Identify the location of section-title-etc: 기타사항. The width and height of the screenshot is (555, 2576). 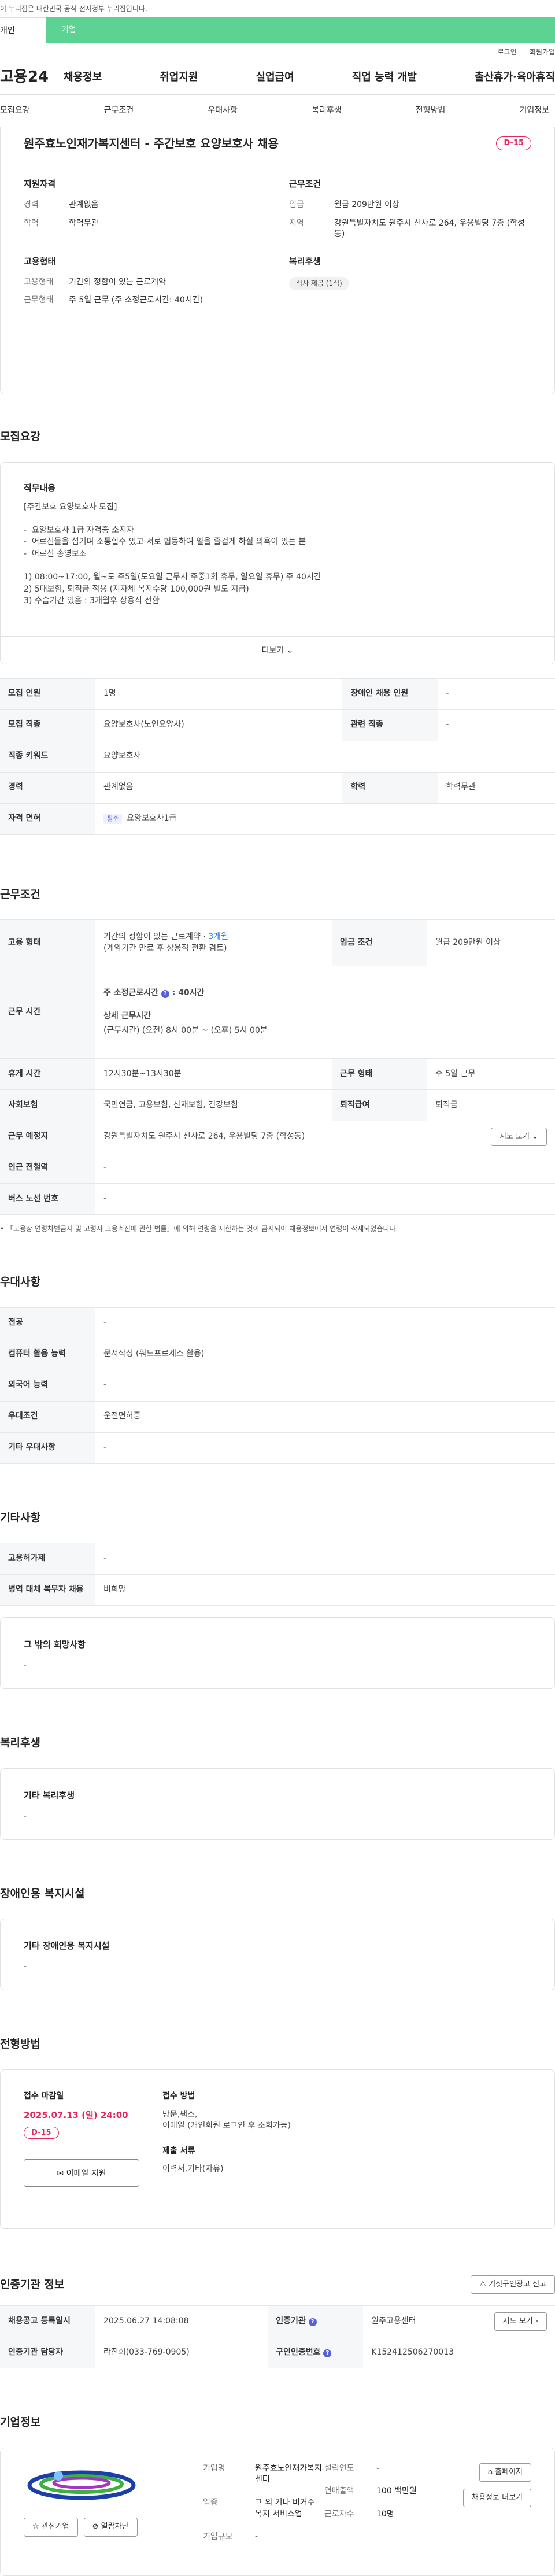
(20, 1517).